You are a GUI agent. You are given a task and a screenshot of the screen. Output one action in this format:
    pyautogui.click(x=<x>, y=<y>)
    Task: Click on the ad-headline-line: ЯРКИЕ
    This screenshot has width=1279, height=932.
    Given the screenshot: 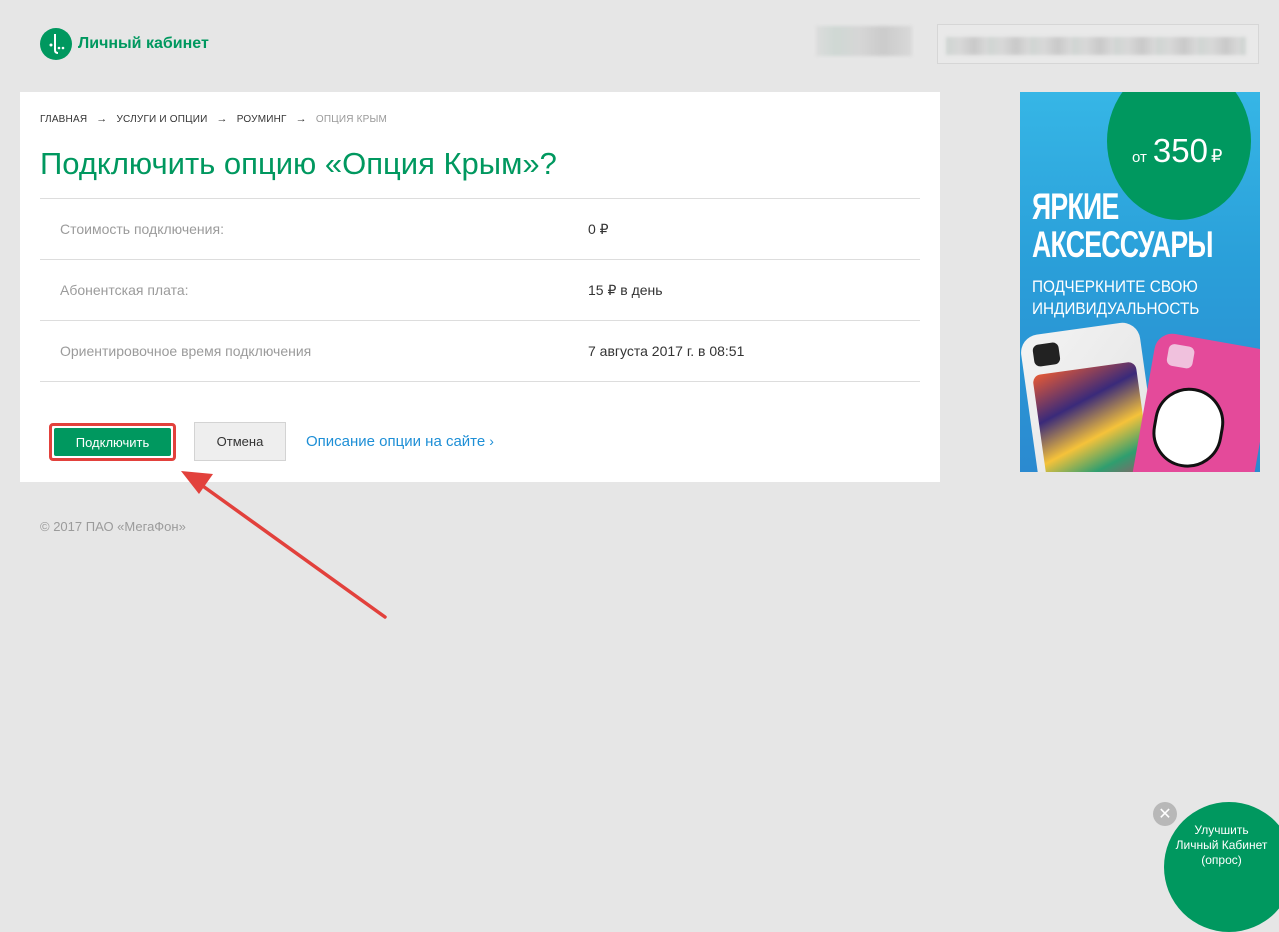 What is the action you would take?
    pyautogui.click(x=1075, y=206)
    